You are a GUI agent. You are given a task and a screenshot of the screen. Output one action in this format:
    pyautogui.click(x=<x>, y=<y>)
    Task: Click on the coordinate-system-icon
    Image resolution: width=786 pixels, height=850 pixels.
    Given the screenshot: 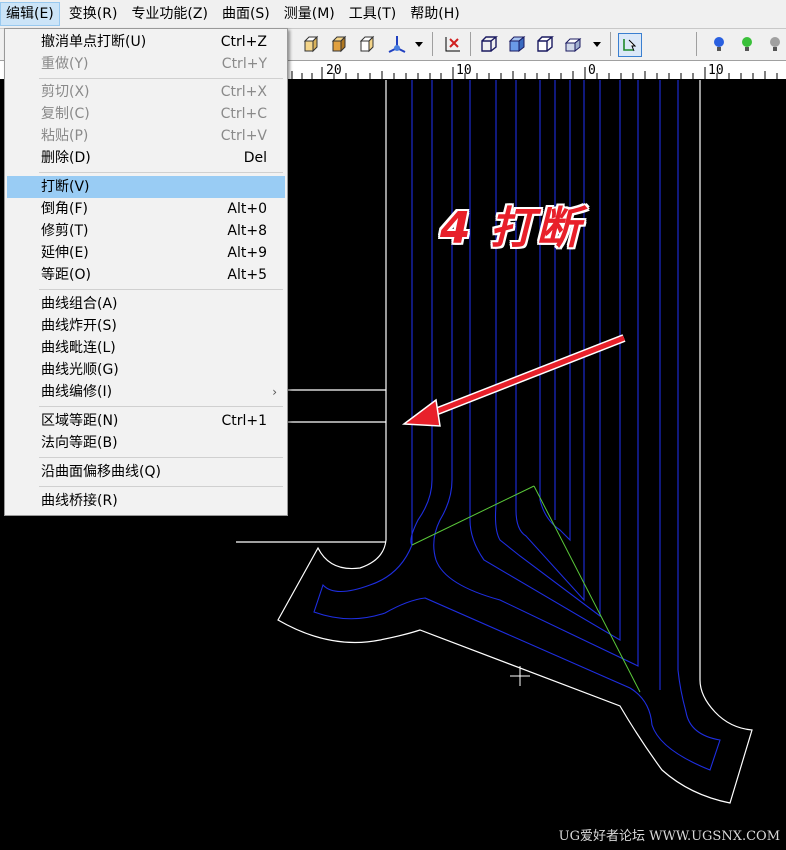 What is the action you would take?
    pyautogui.click(x=453, y=44)
    